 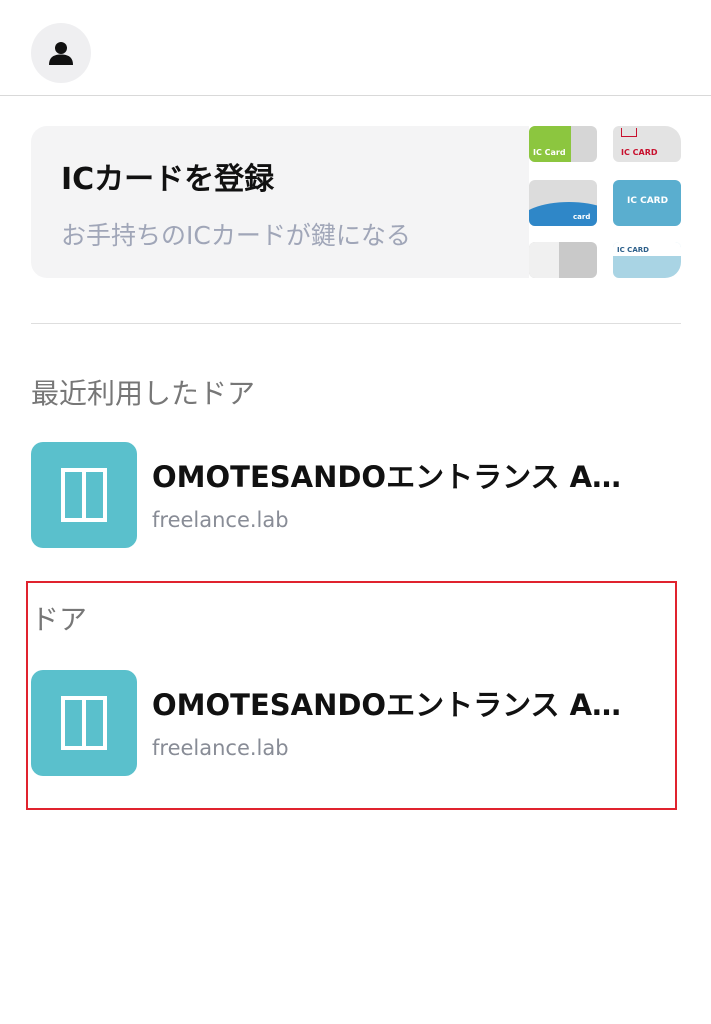 What do you see at coordinates (563, 260) in the screenshot?
I see `ic-card-image` at bounding box center [563, 260].